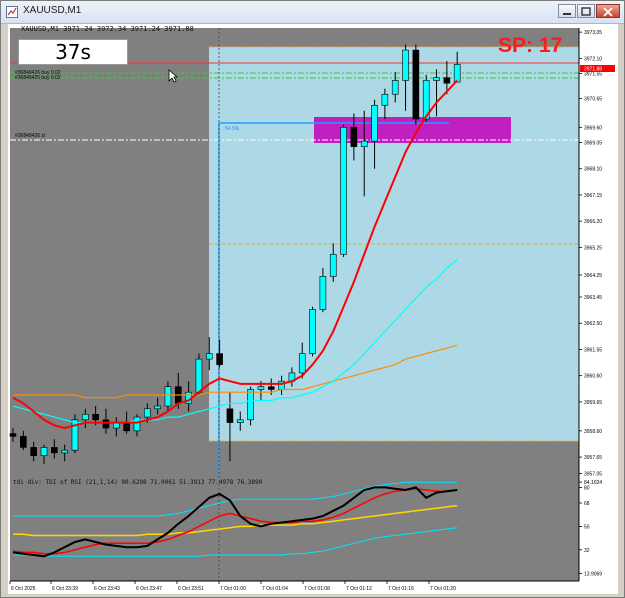  What do you see at coordinates (593, 432) in the screenshot?
I see `price-tick-label: 3958.60` at bounding box center [593, 432].